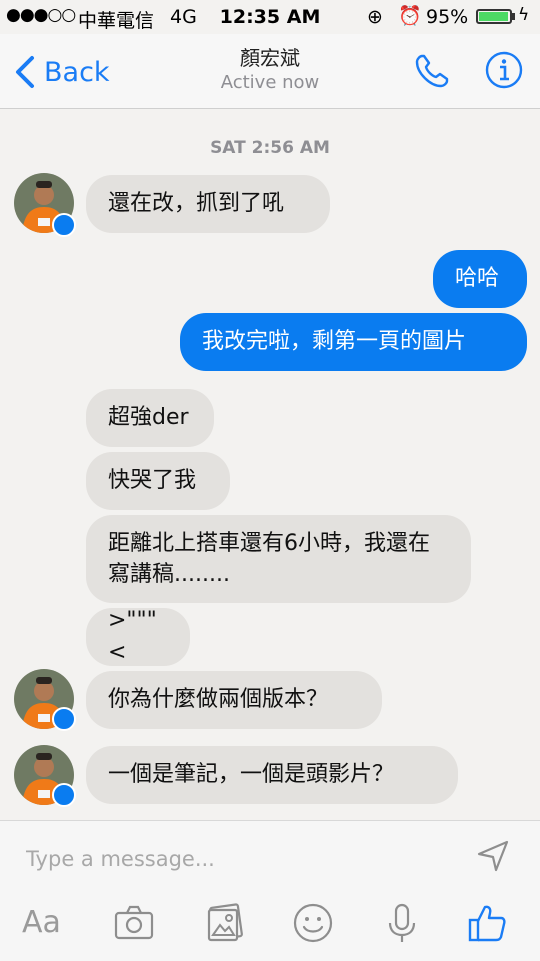 Image resolution: width=540 pixels, height=961 pixels. What do you see at coordinates (353, 342) in the screenshot?
I see `outgoing-message: 我改完啦，剩第一頁的圖片` at bounding box center [353, 342].